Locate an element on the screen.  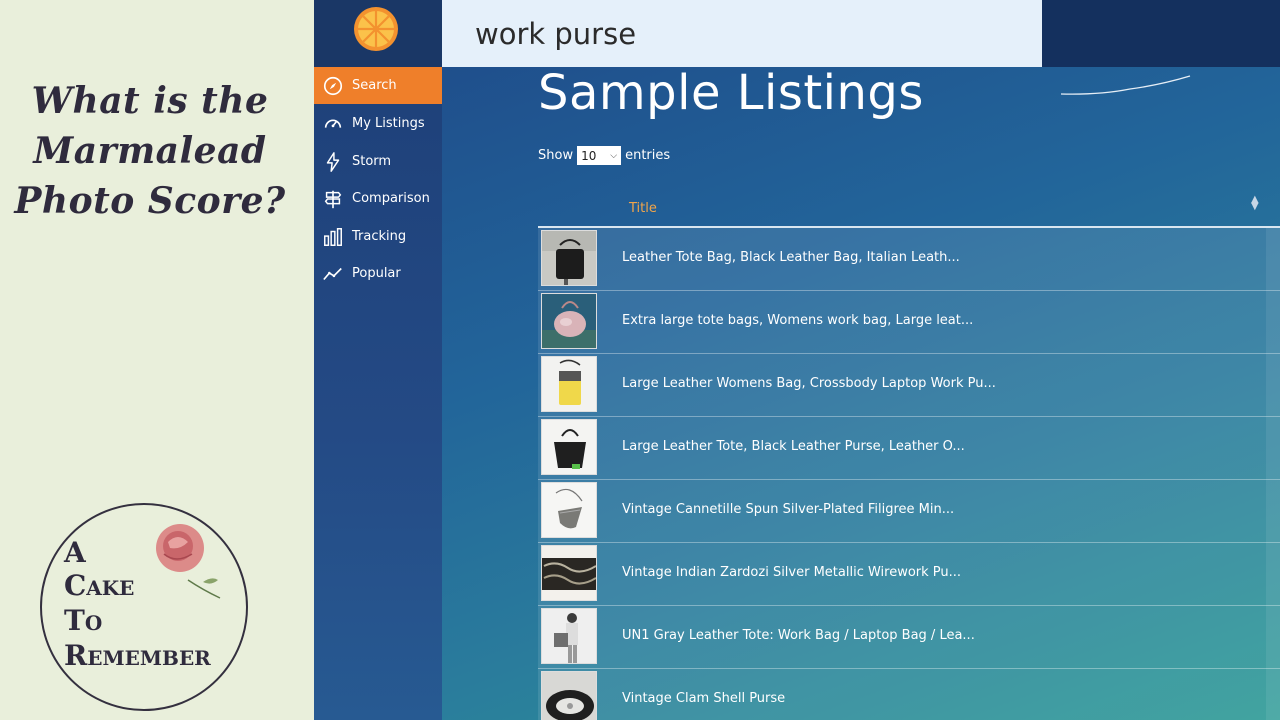
rose-icon is located at coordinates (188, 561).